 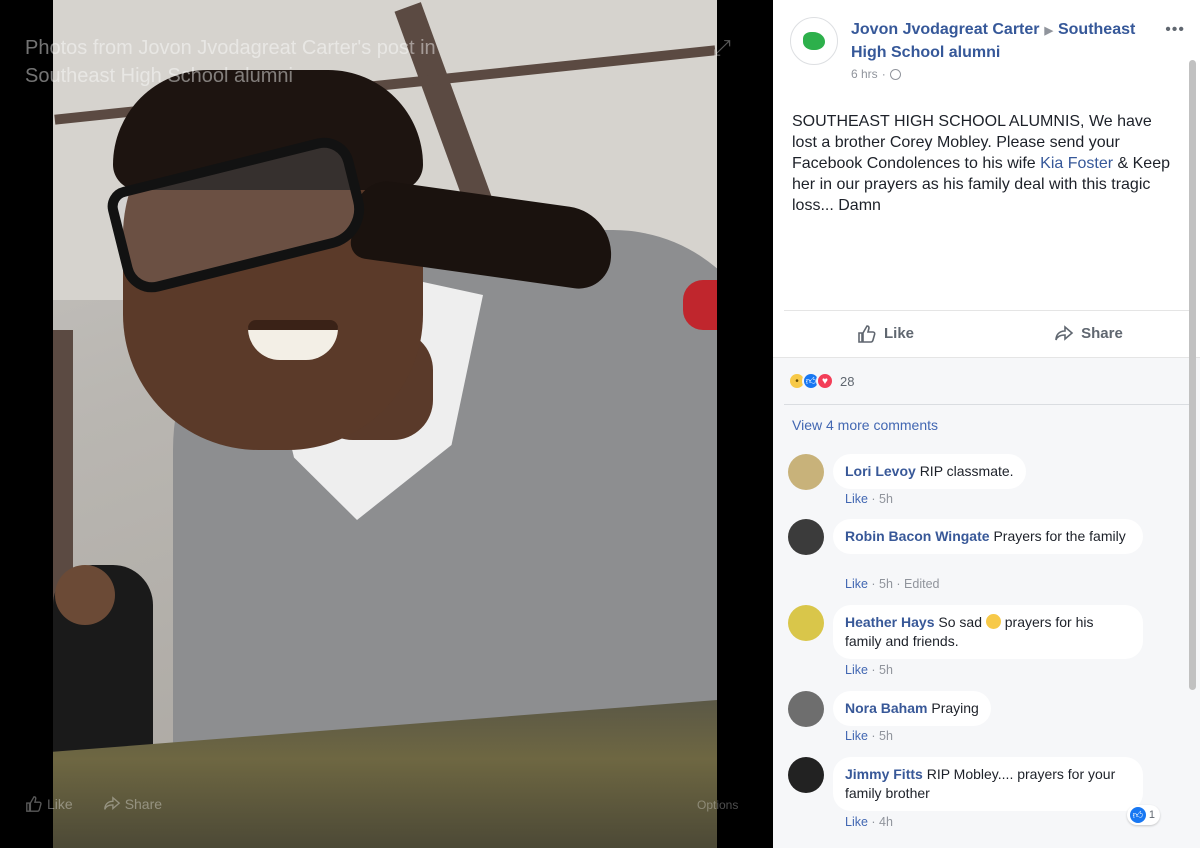 I want to click on reactions-summary: • 👍︎ ♥ 28, so click(x=821, y=381).